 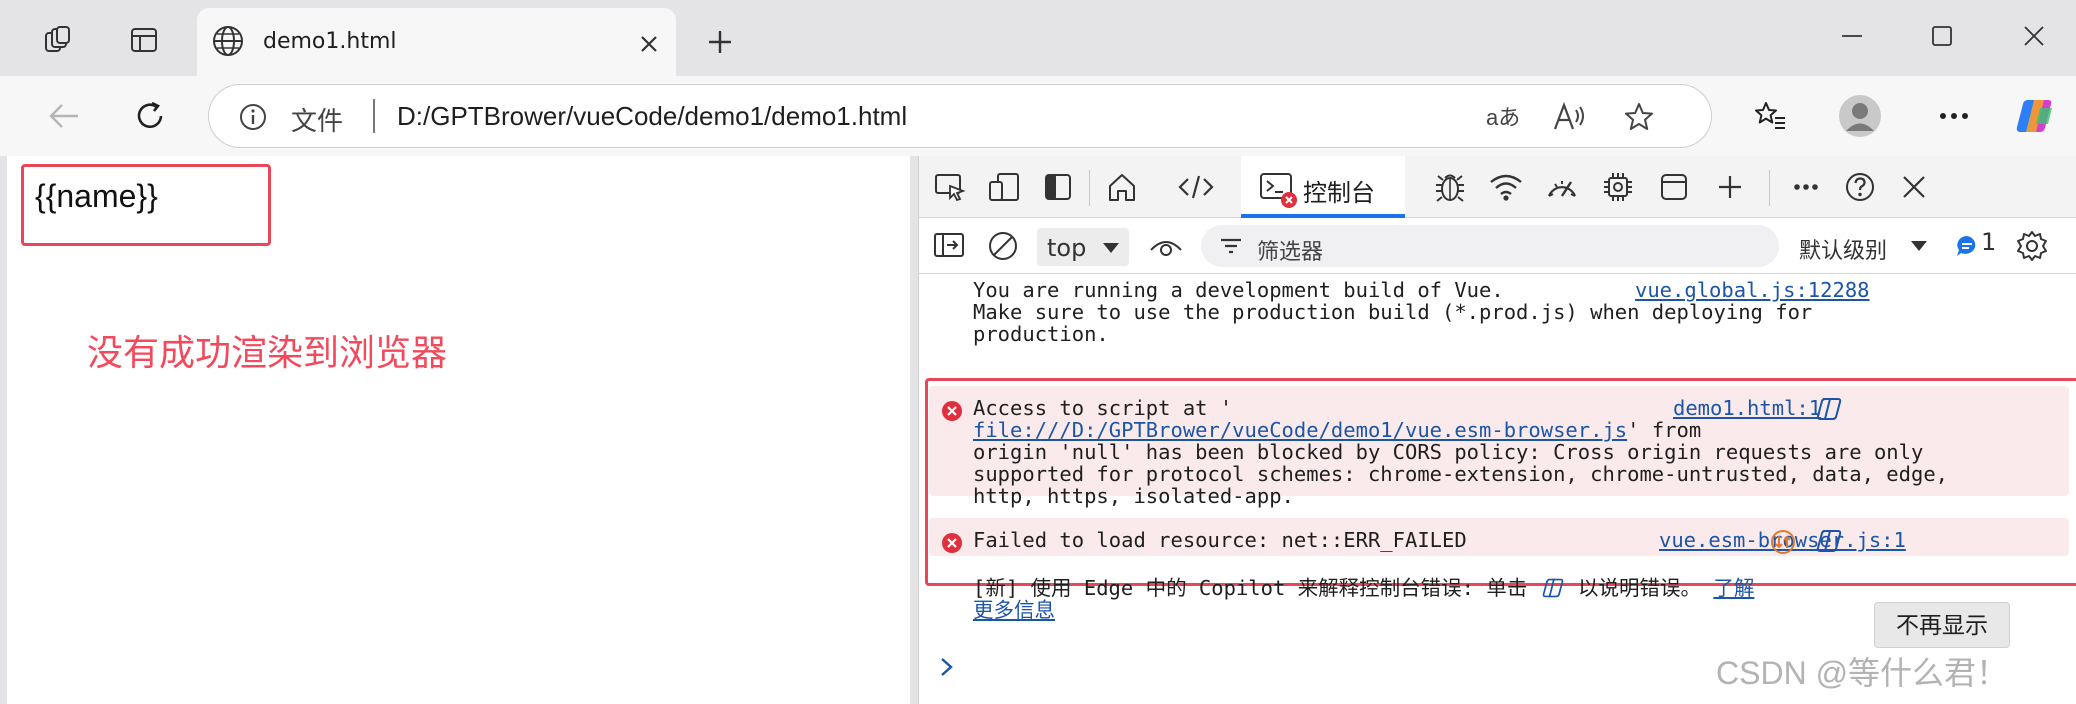 What do you see at coordinates (950, 187) in the screenshot?
I see `inspect-element-icon` at bounding box center [950, 187].